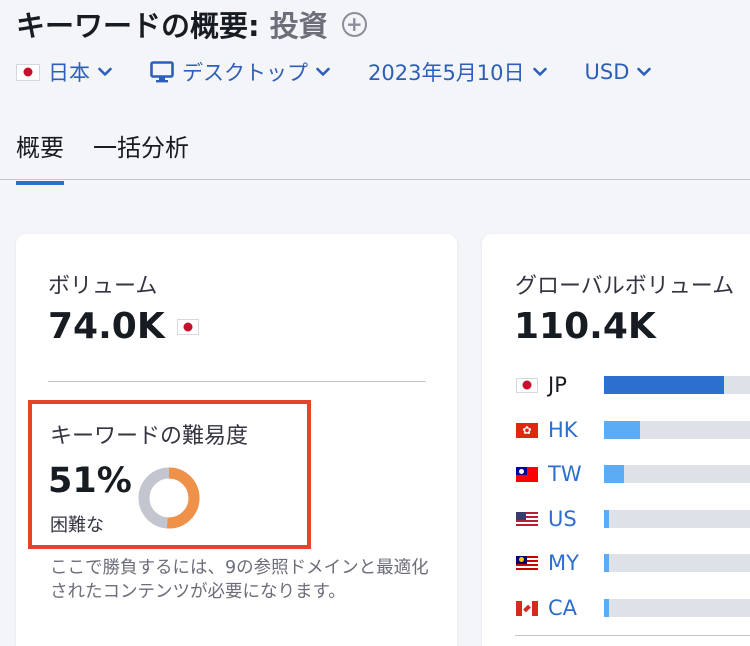 This screenshot has height=646, width=750. I want to click on country-row-tw: TW, so click(557, 474).